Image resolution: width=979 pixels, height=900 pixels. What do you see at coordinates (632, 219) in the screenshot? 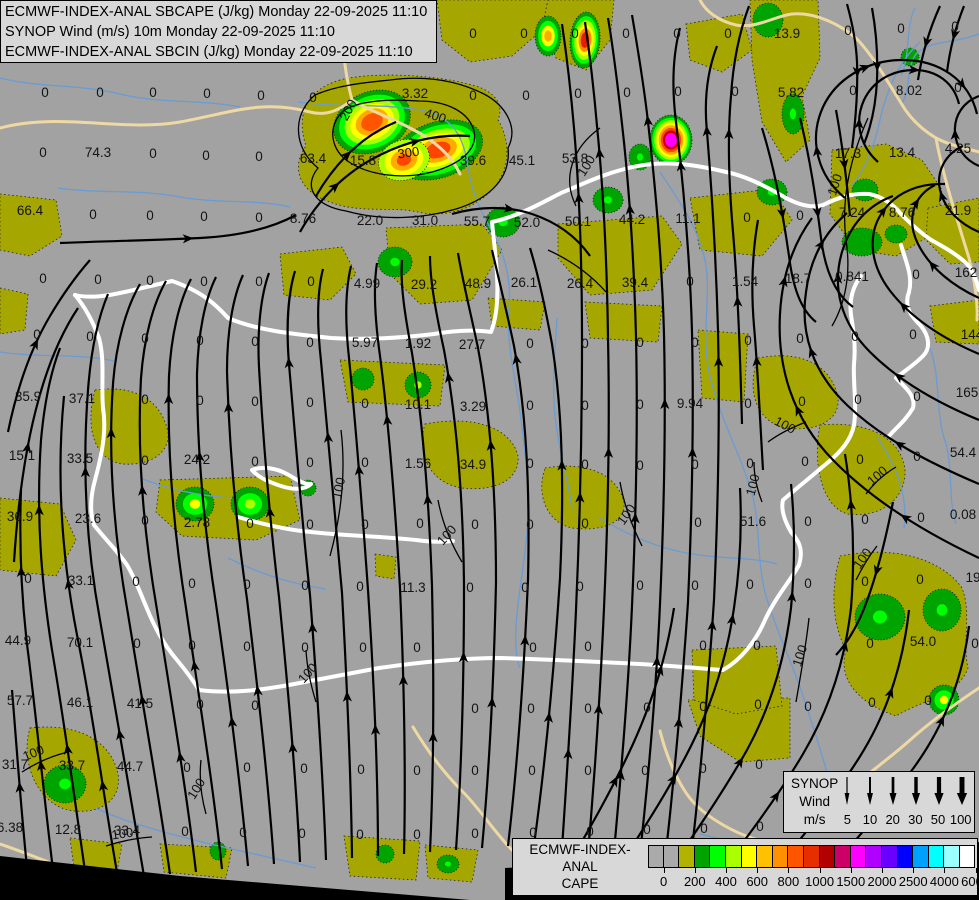
I see `station-value: 44.2` at bounding box center [632, 219].